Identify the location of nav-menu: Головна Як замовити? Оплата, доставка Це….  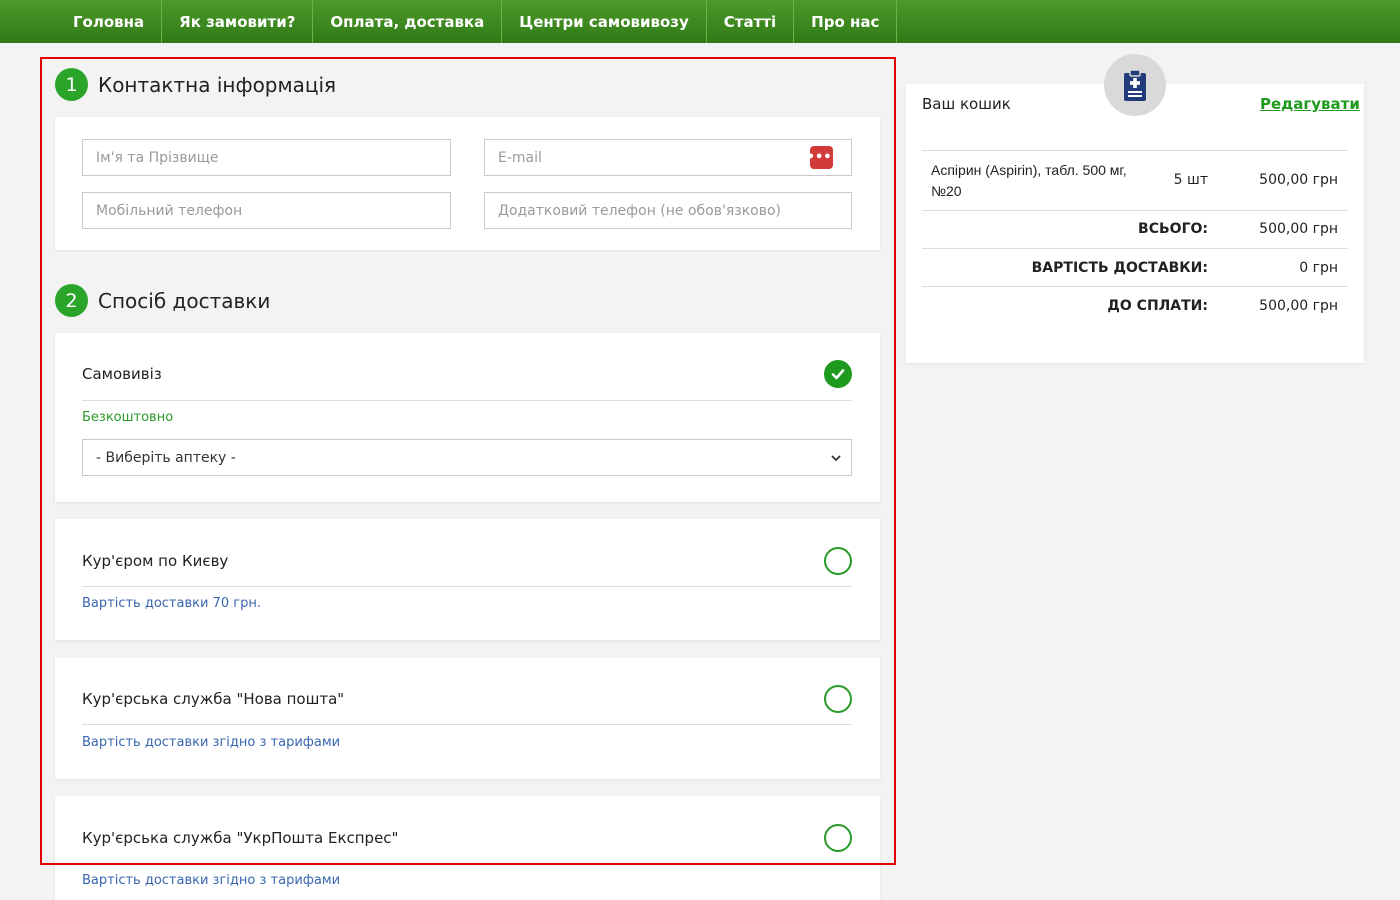
(476, 21).